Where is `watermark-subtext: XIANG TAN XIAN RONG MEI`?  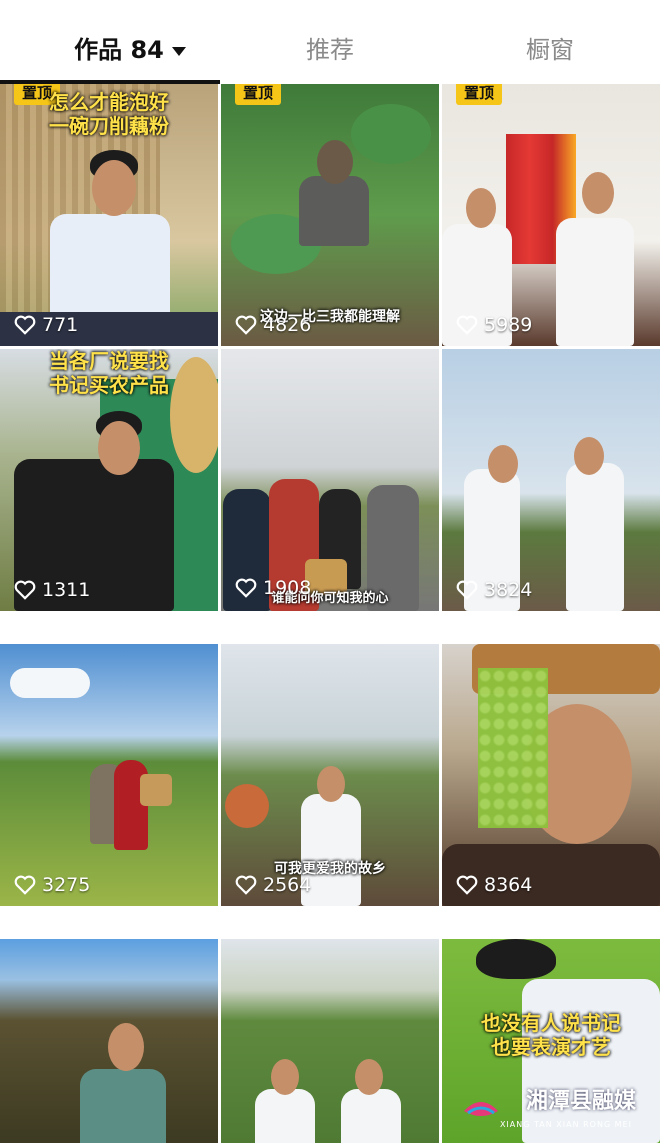 watermark-subtext: XIANG TAN XIAN RONG MEI is located at coordinates (565, 1124).